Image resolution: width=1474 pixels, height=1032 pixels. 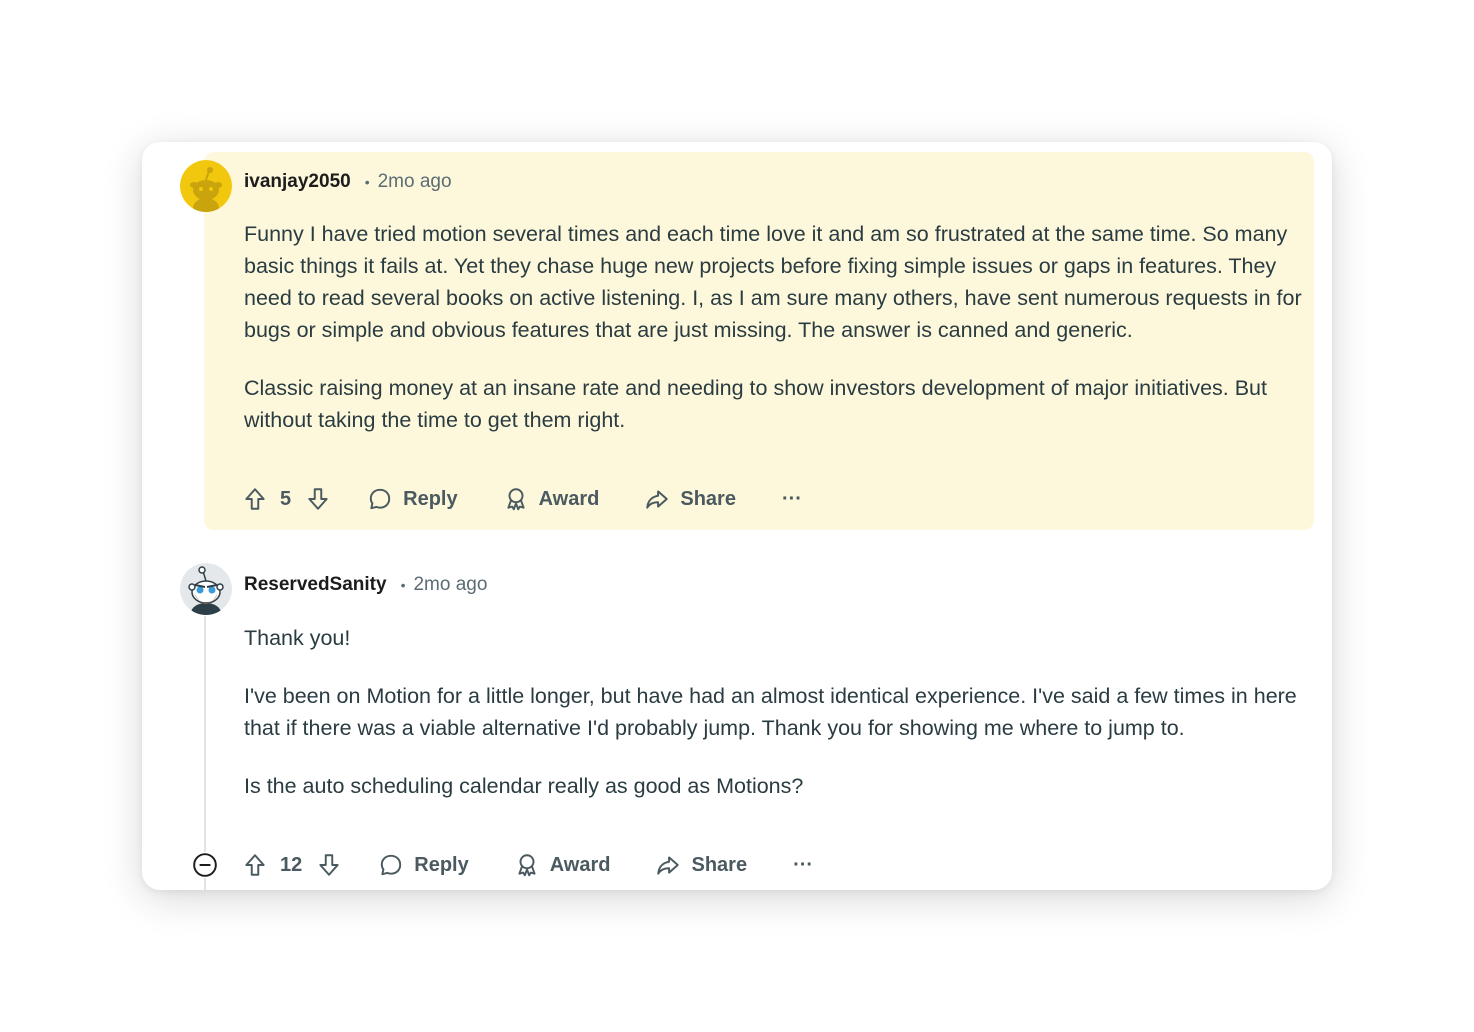 I want to click on username: ivanjay2050, so click(x=297, y=182).